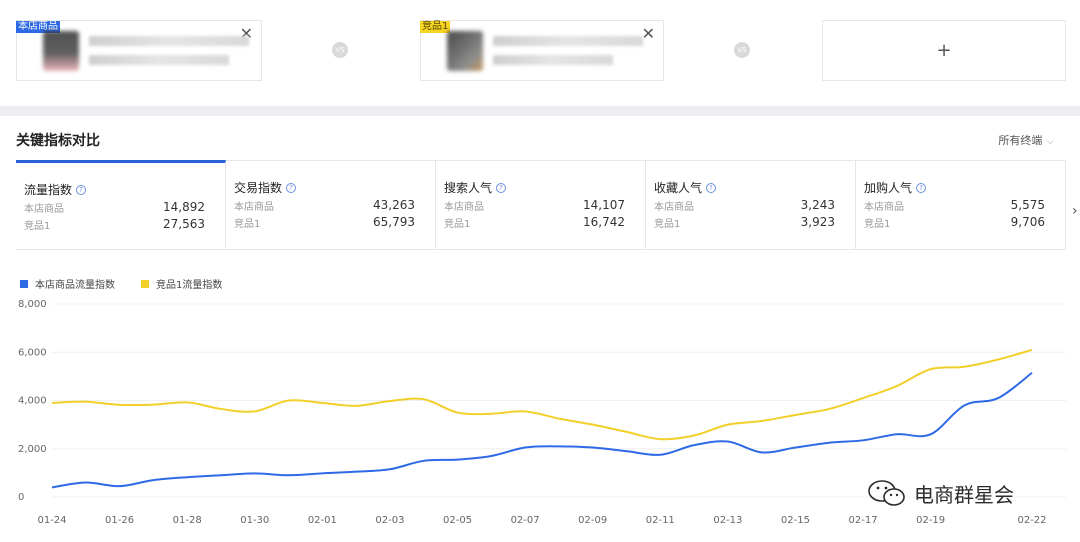  Describe the element at coordinates (145, 283) in the screenshot. I see `legend-swatch-yellow` at that location.